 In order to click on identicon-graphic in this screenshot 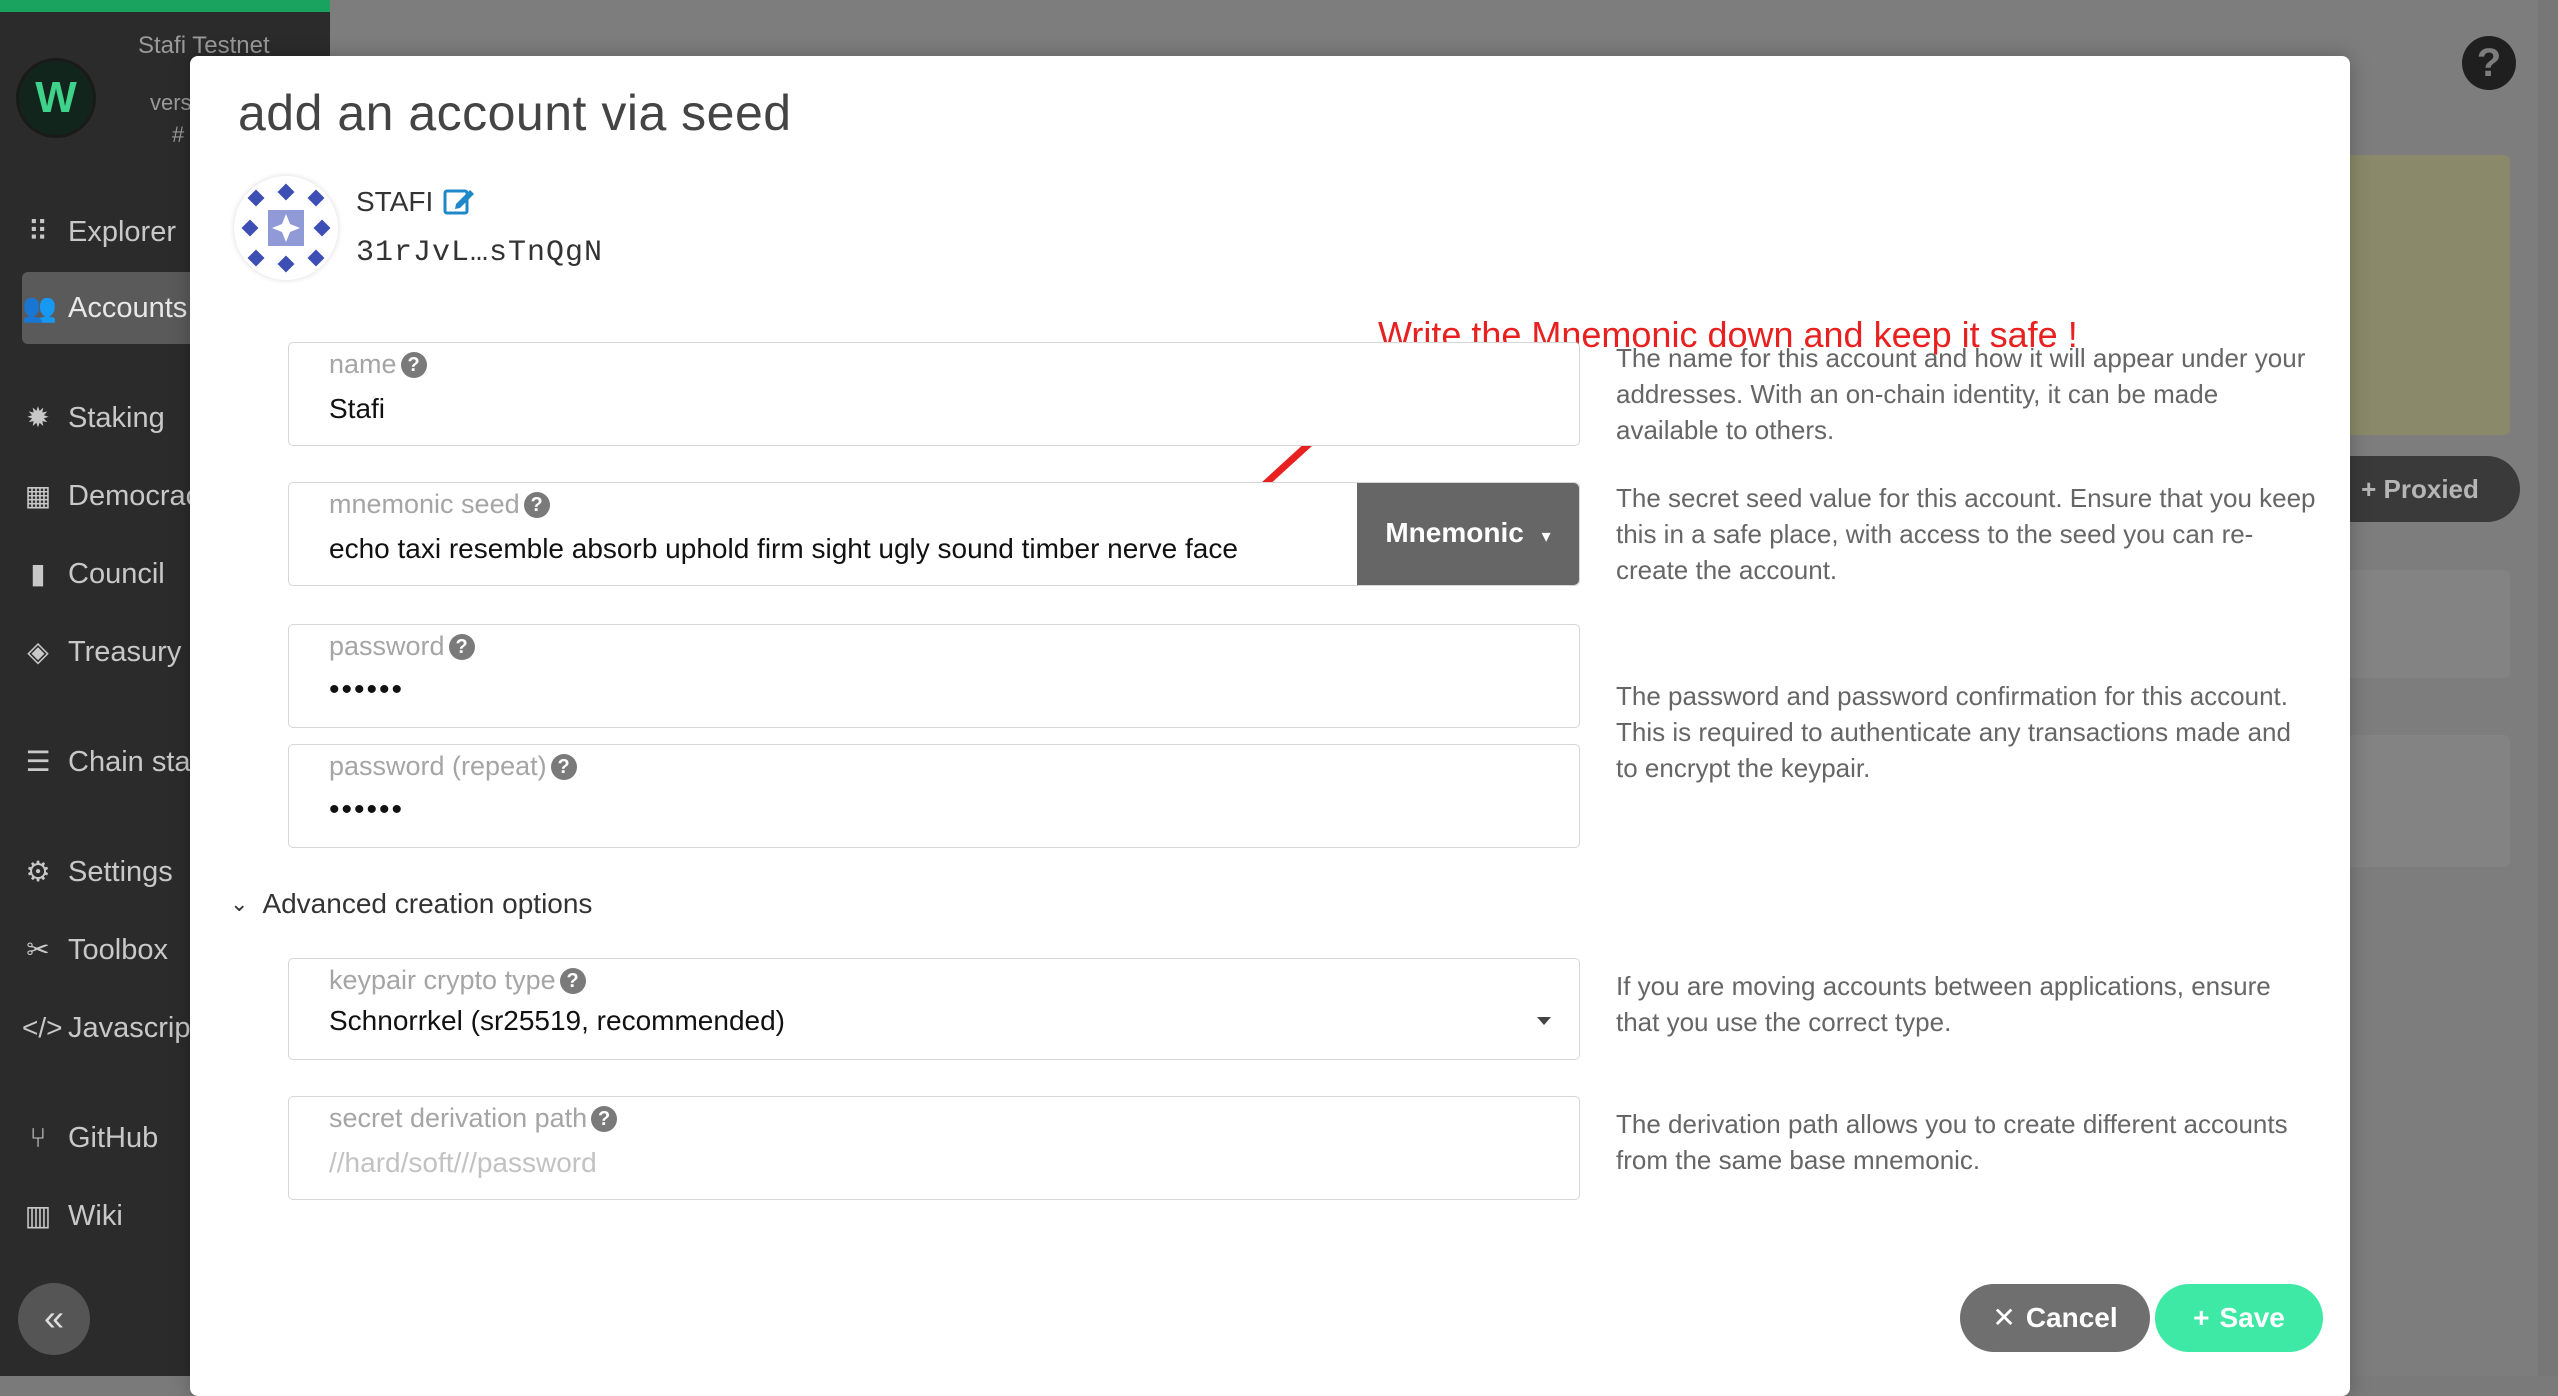, I will do `click(286, 228)`.